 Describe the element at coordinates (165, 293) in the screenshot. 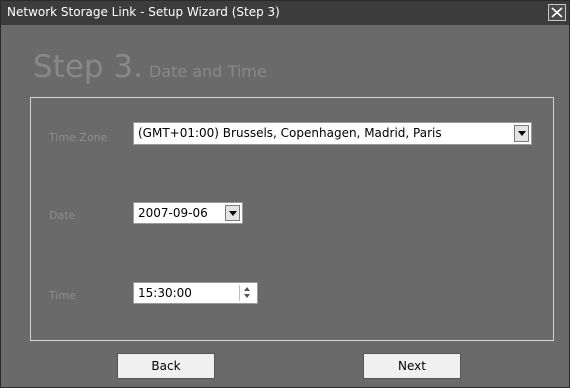

I see `time-value: 15:30:00` at that location.